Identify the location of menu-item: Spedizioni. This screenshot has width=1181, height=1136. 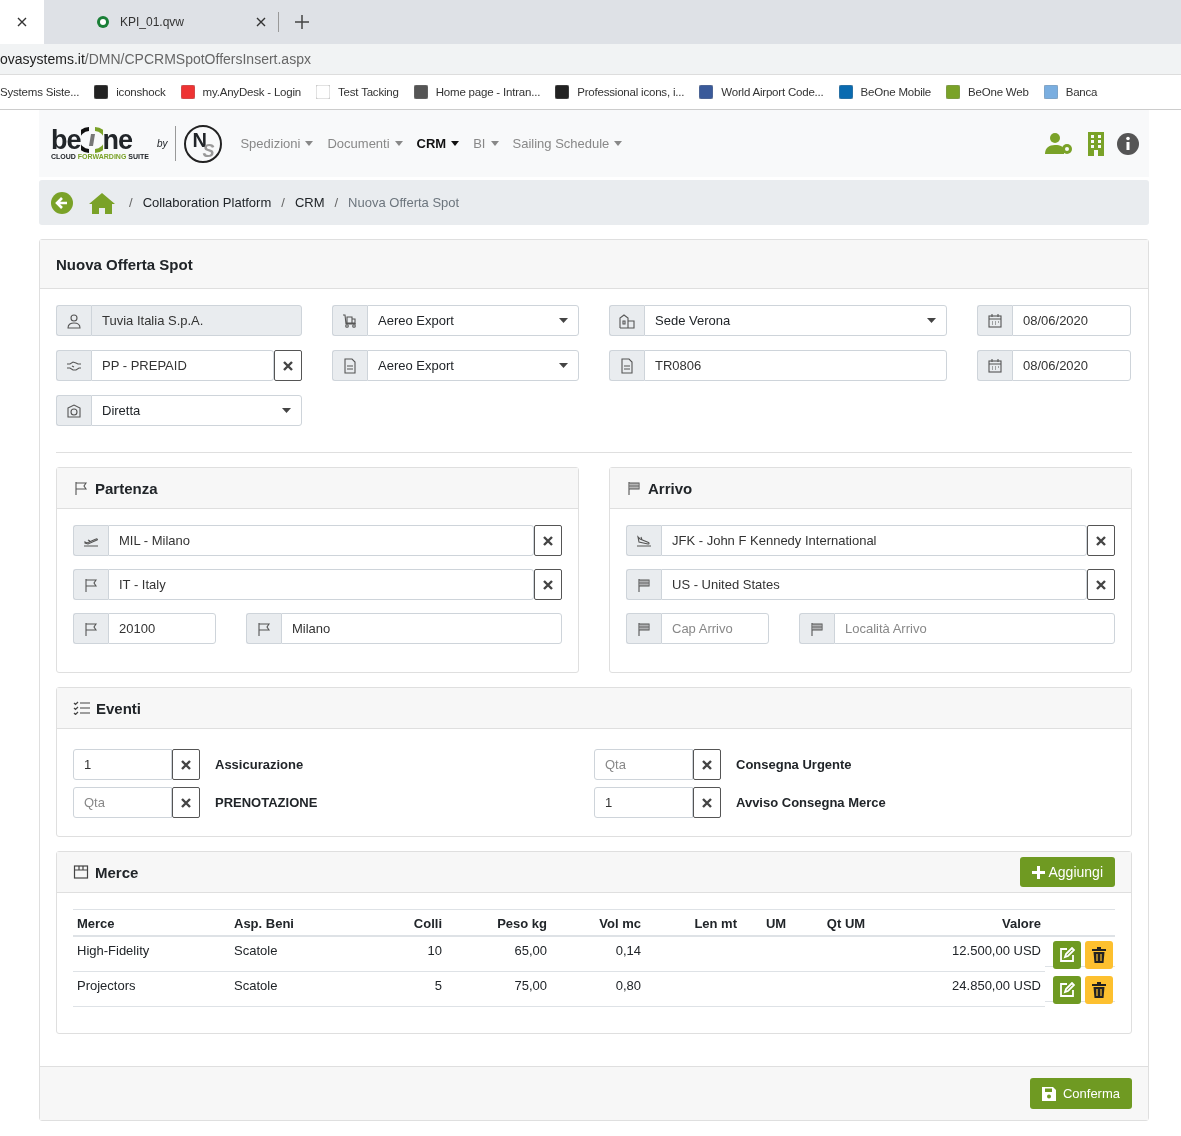
(277, 143).